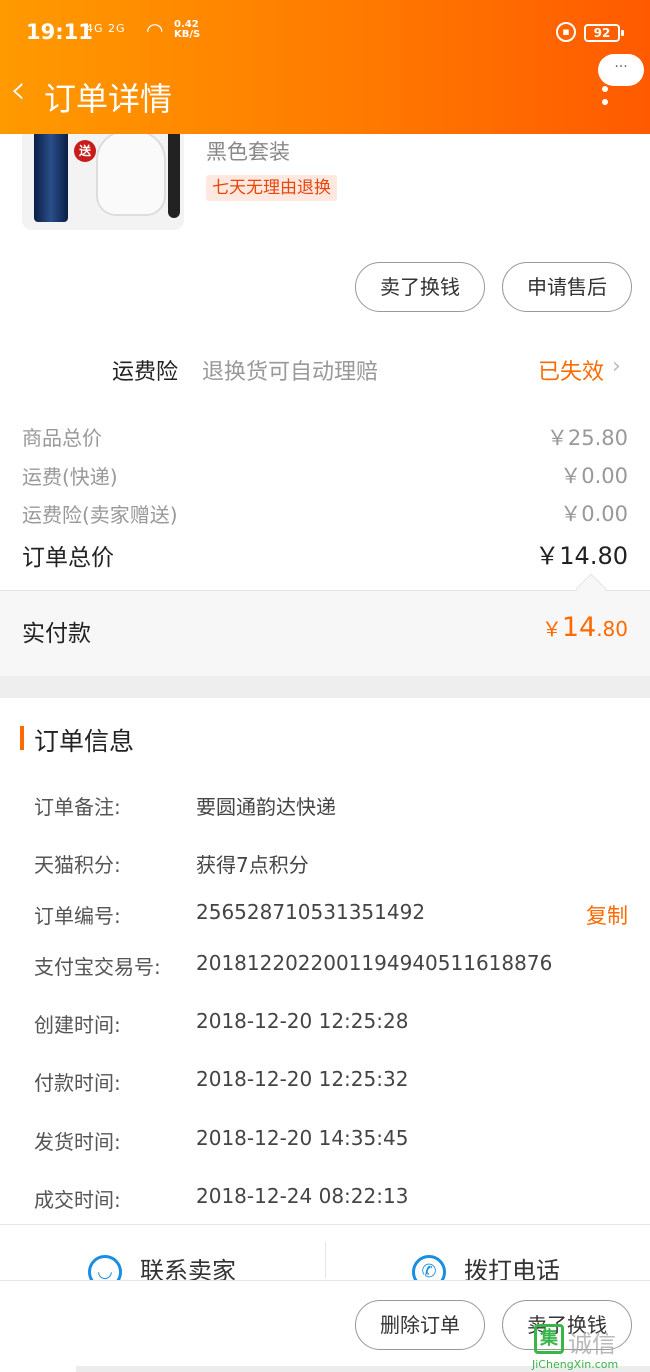 The image size is (650, 1372). Describe the element at coordinates (302, 1196) in the screenshot. I see `info-value-completed: 2018-12-24 08:22:13` at that location.